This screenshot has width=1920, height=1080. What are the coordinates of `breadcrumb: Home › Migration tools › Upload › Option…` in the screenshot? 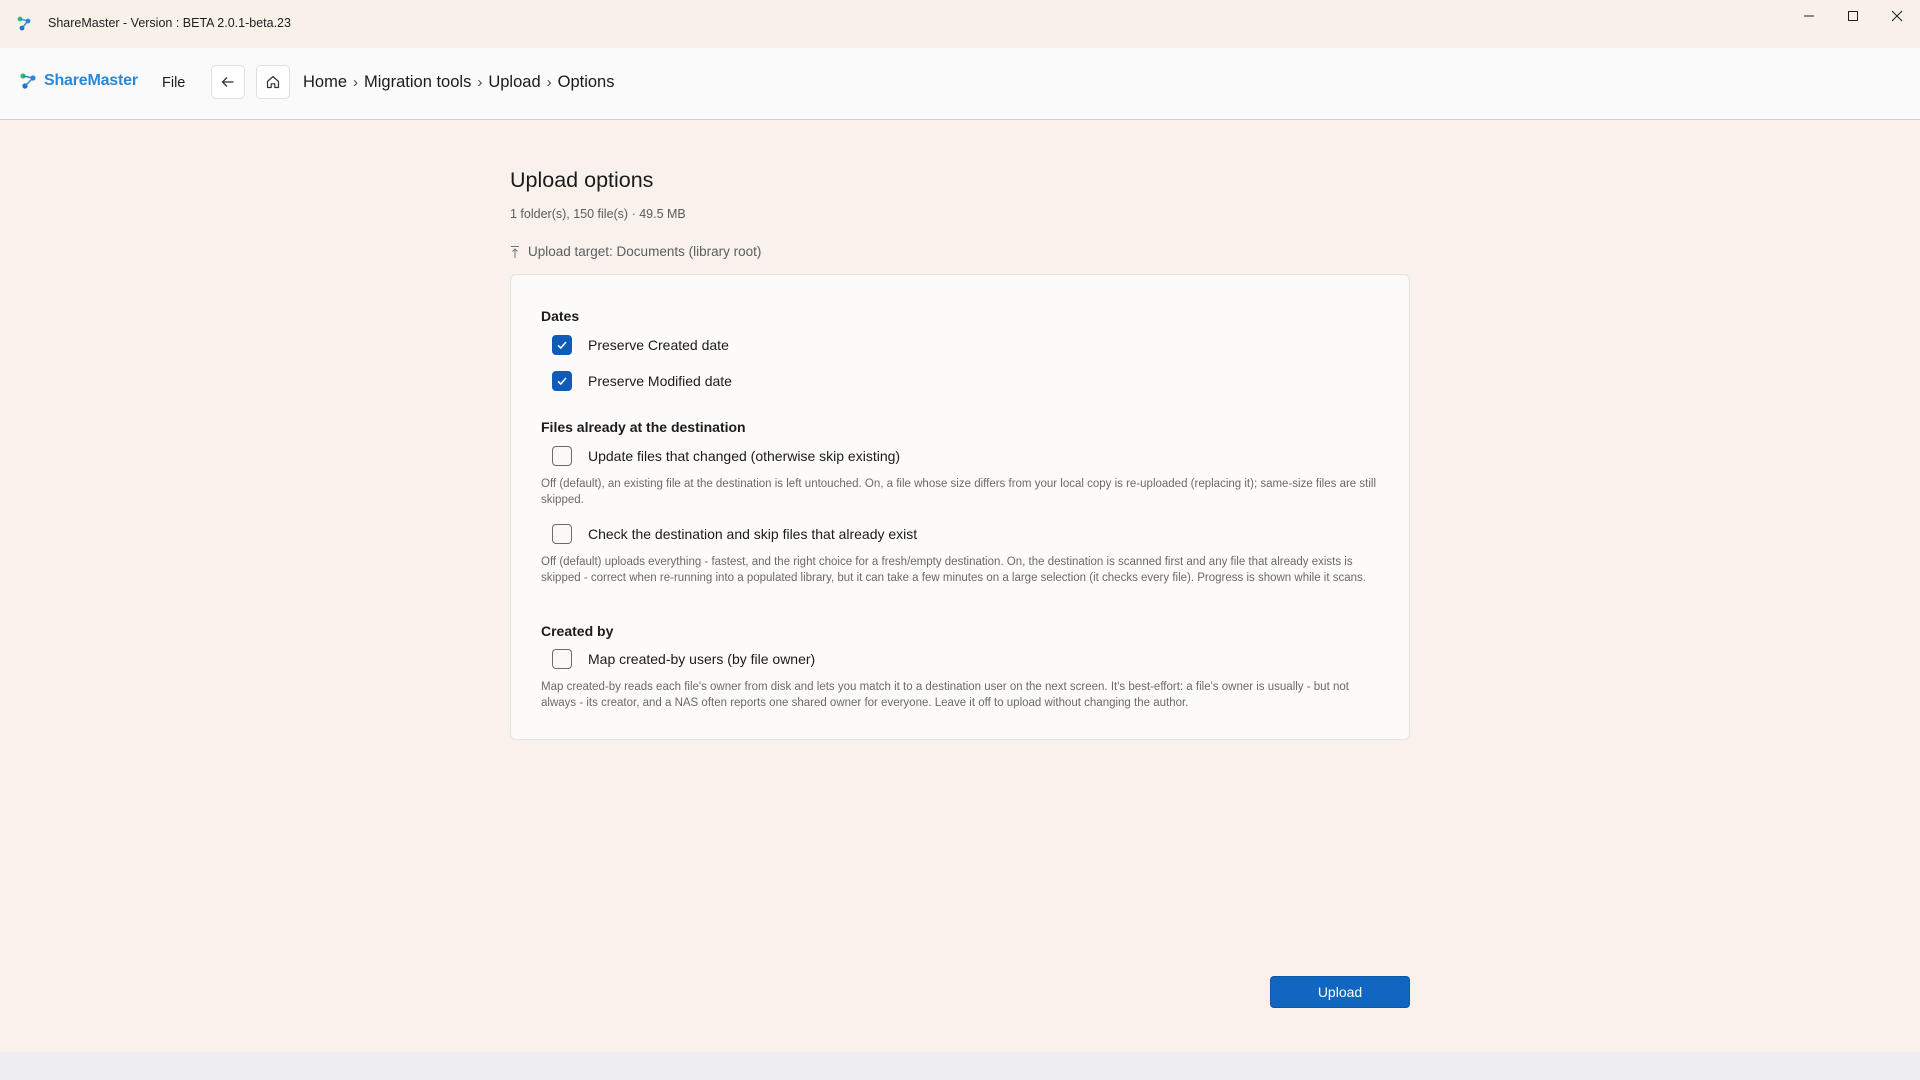 It's located at (459, 82).